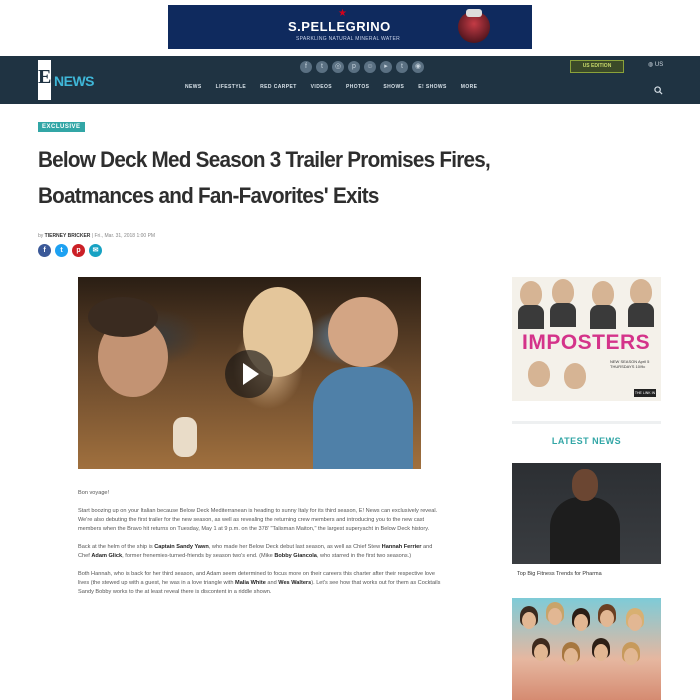  What do you see at coordinates (357, 87) in the screenshot?
I see `nav-photos: PHOTOS` at bounding box center [357, 87].